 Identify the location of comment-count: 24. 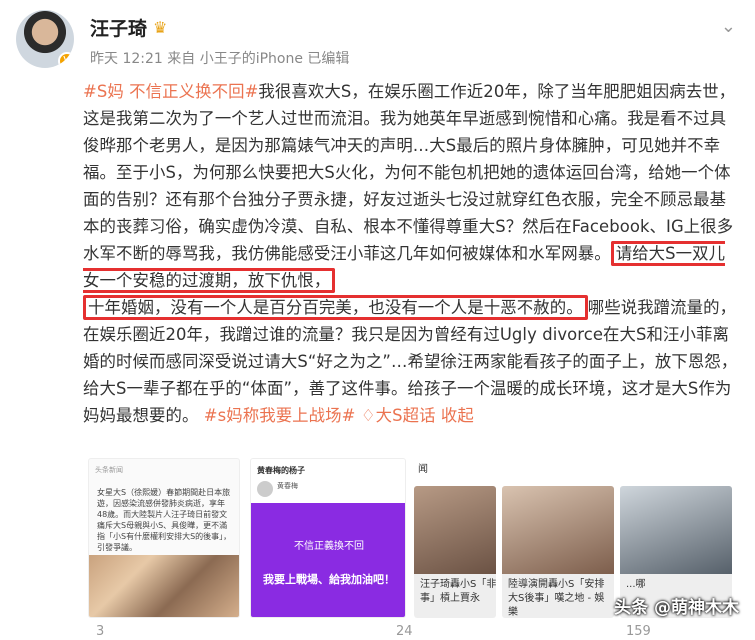
(404, 631).